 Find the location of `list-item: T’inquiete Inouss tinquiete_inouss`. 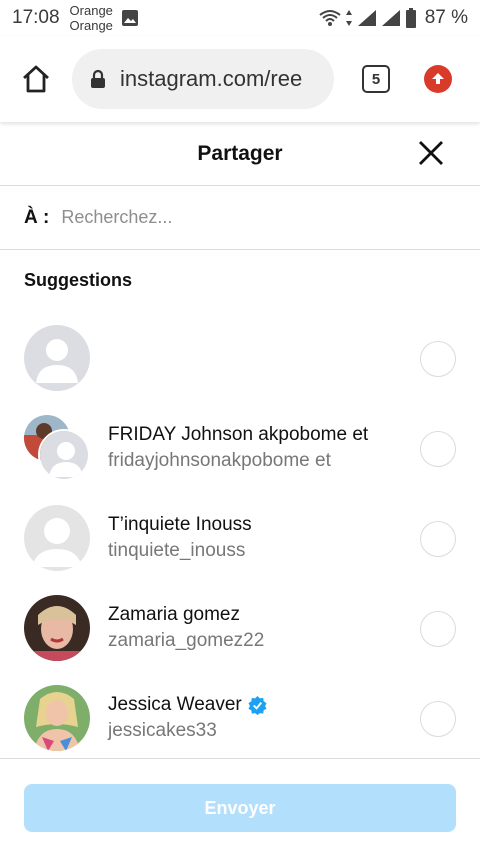

list-item: T’inquiete Inouss tinquiete_inouss is located at coordinates (240, 538).